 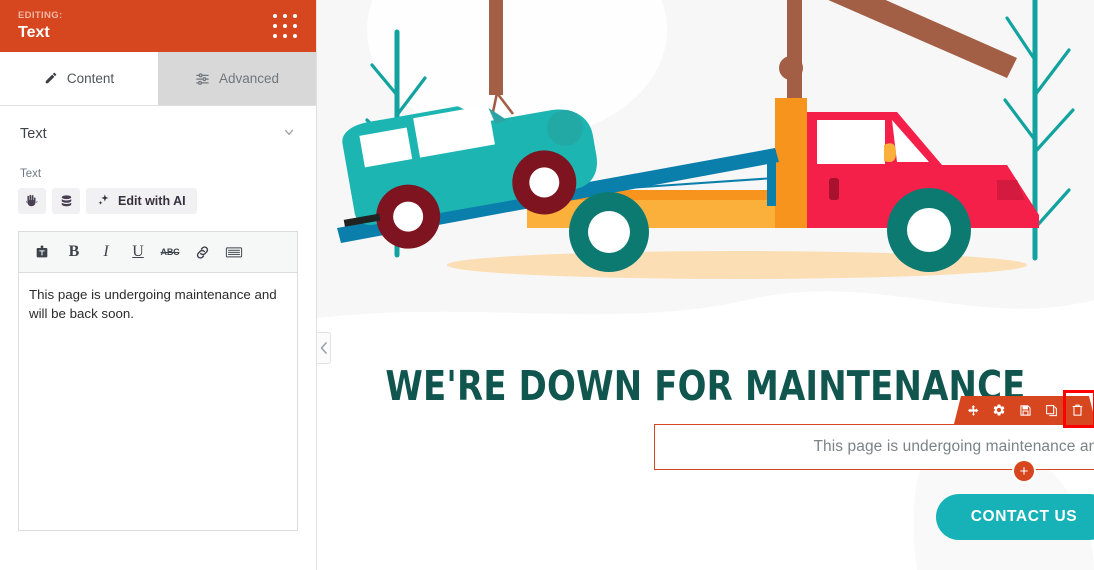 I want to click on panel-tabs: Content Advanced, so click(x=158, y=79).